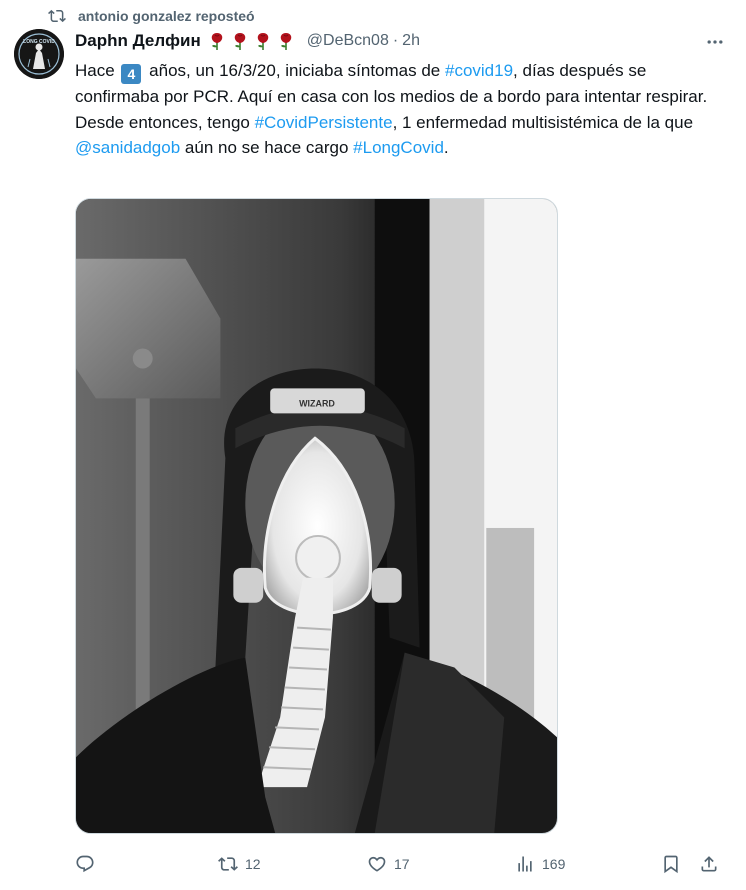 The width and height of the screenshot is (746, 890). Describe the element at coordinates (57, 16) in the screenshot. I see `repost-icon` at that location.